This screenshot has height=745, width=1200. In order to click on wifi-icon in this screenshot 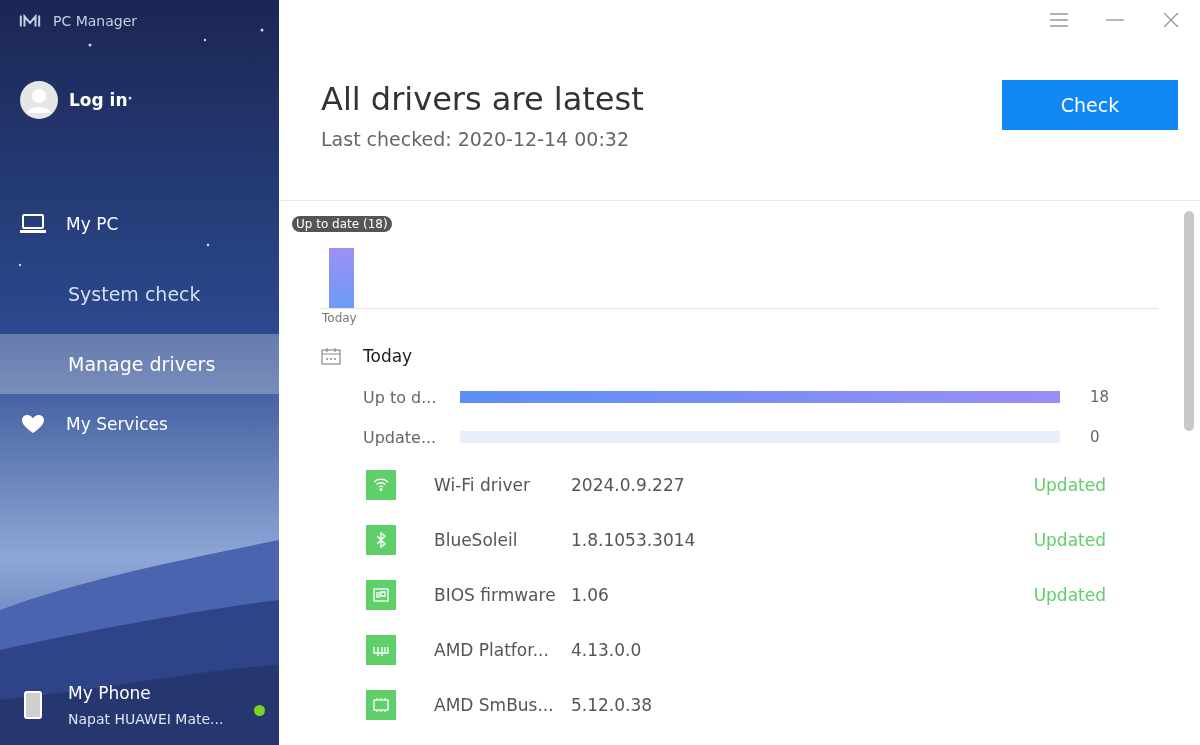, I will do `click(381, 484)`.